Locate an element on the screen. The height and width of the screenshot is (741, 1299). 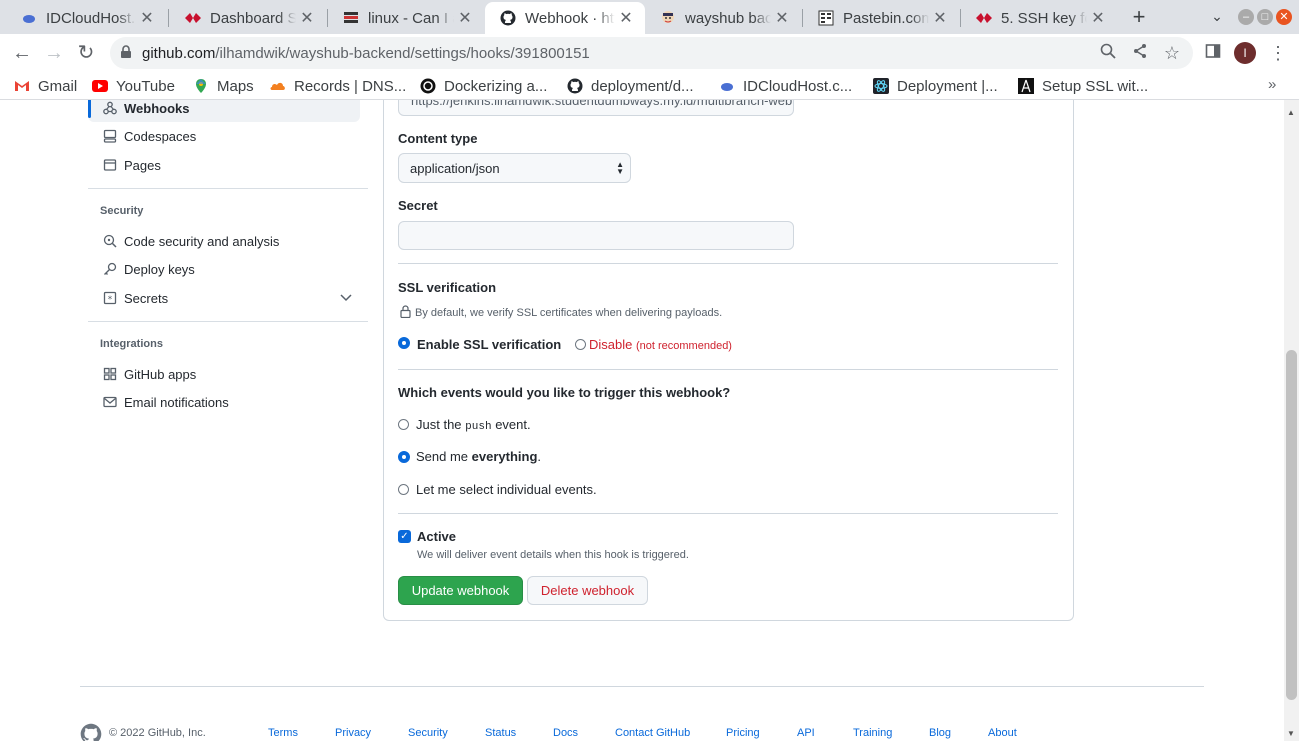
content-type-select: application/json ▲ ▼ is located at coordinates (514, 168).